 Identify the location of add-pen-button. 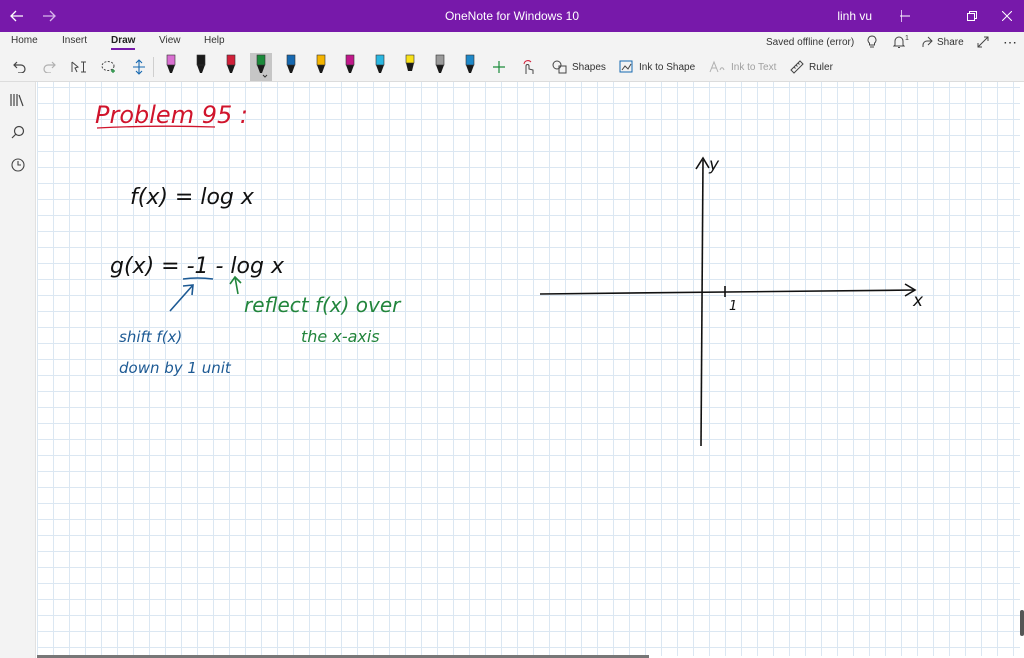
(499, 67).